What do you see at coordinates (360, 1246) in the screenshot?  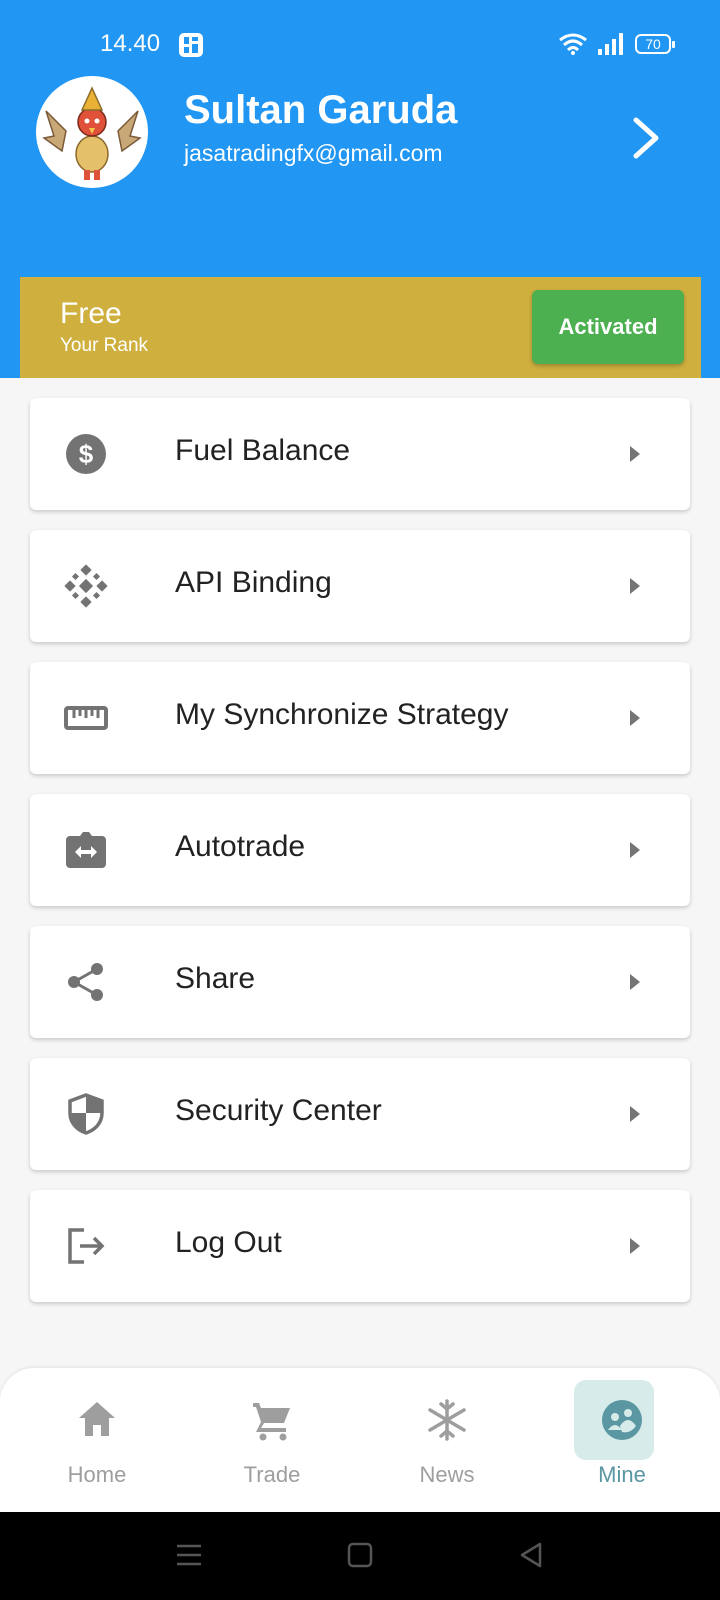 I see `menu-item-log-out: Log Out` at bounding box center [360, 1246].